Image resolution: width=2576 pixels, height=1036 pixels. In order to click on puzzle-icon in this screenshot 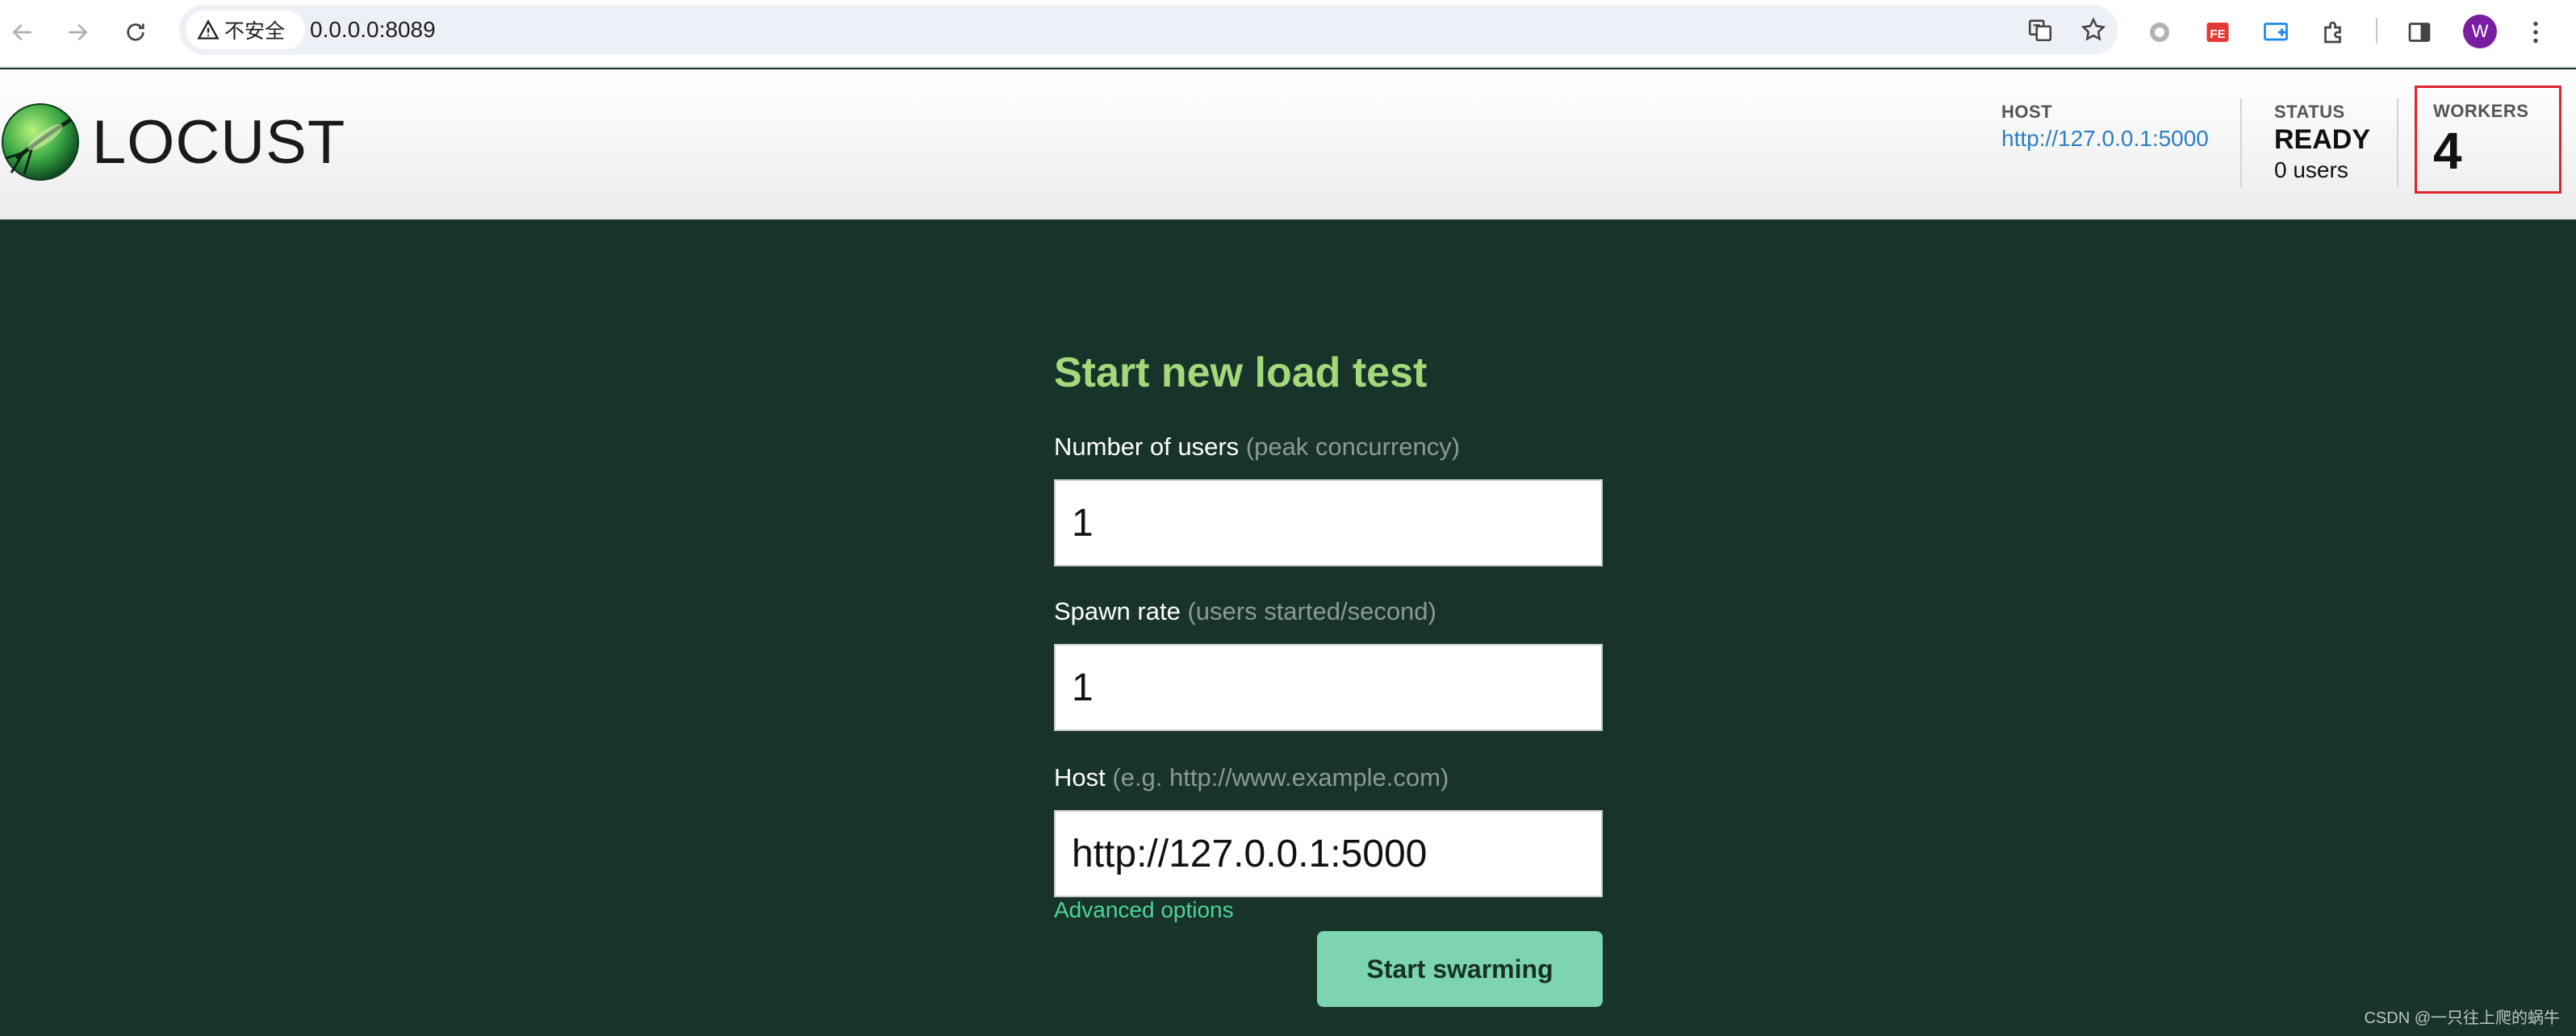, I will do `click(2332, 32)`.